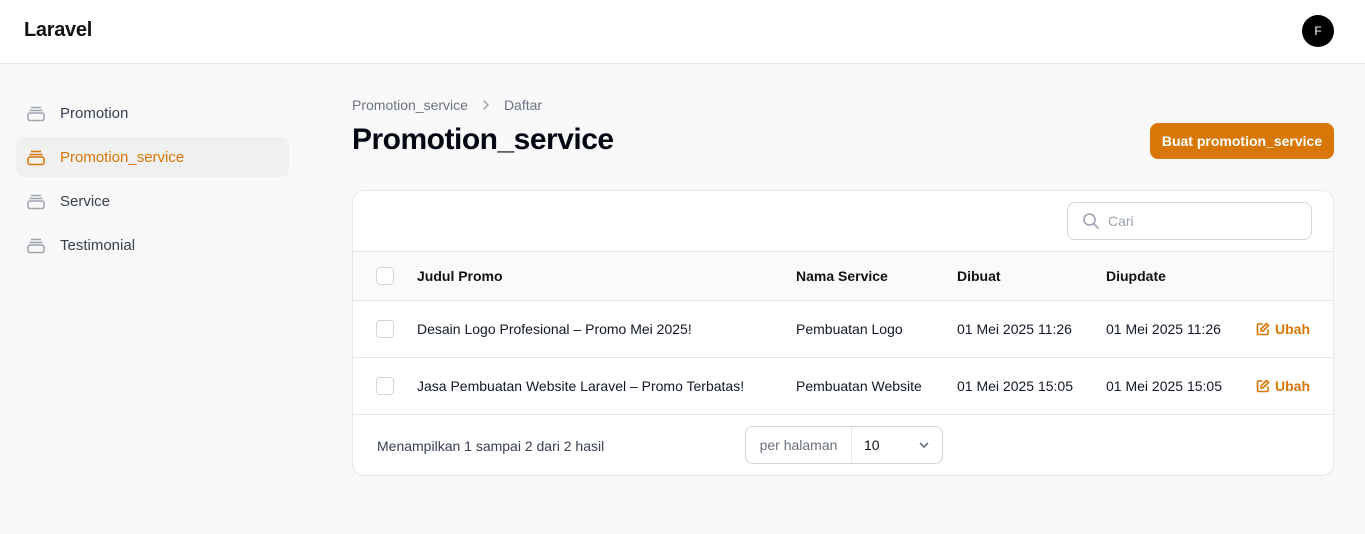  What do you see at coordinates (58, 30) in the screenshot?
I see `brand-logo: Laravel` at bounding box center [58, 30].